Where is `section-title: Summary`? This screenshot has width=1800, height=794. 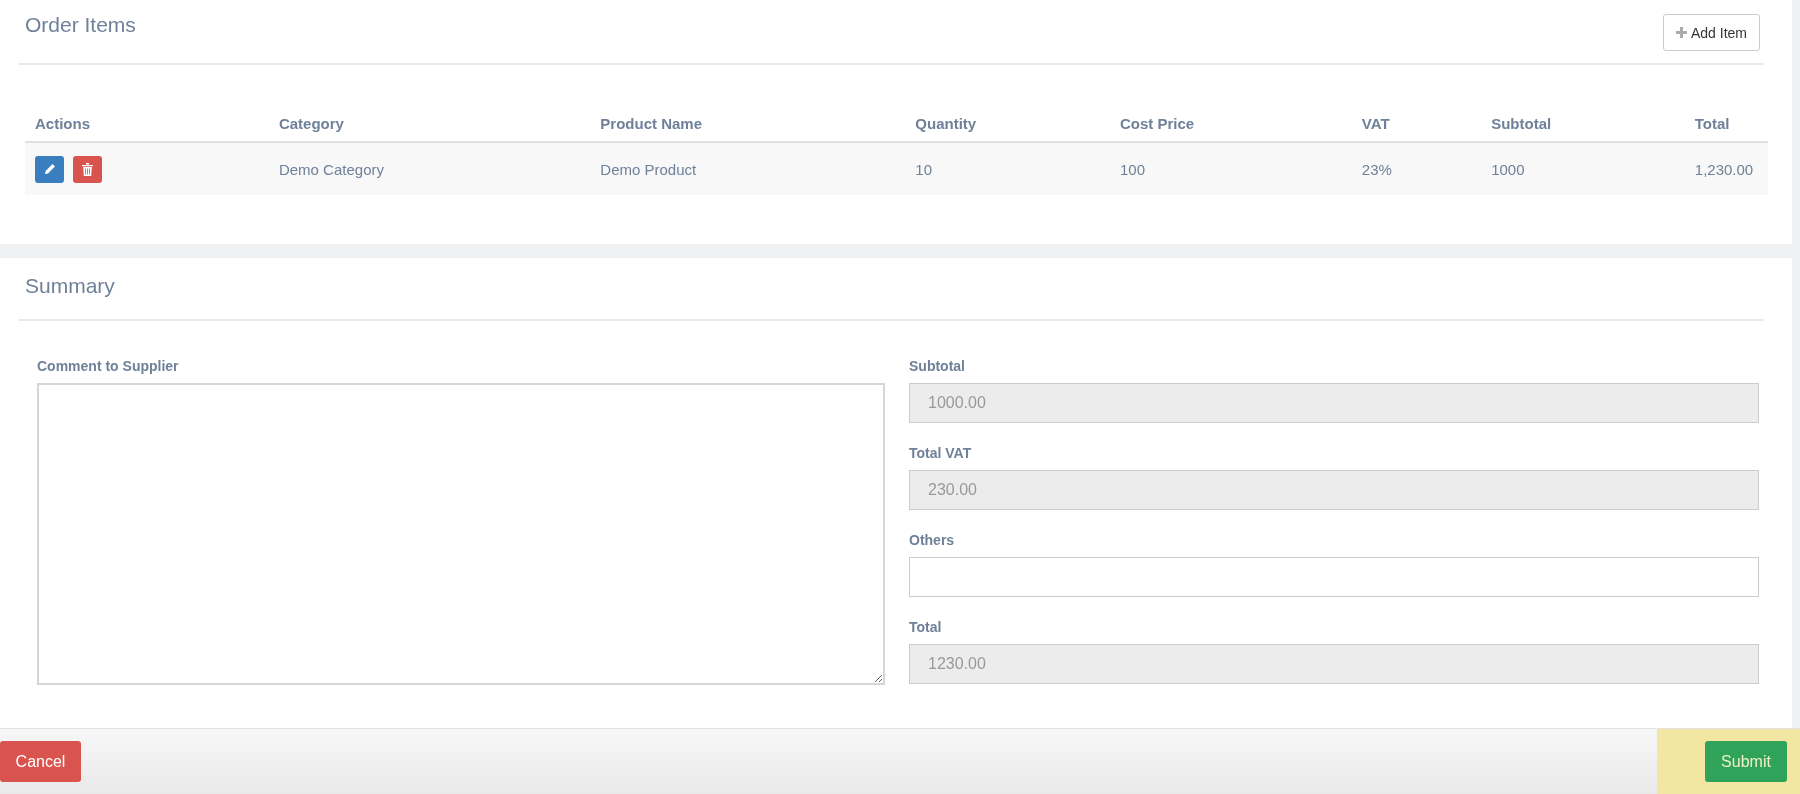 section-title: Summary is located at coordinates (70, 286).